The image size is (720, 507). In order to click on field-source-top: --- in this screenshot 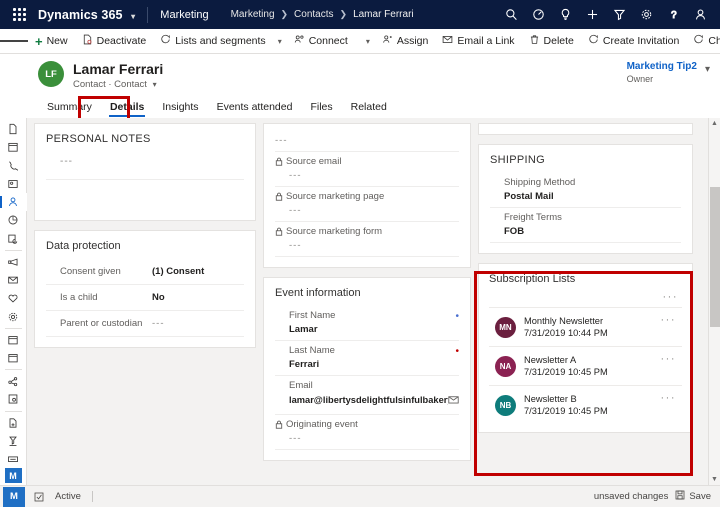, I will do `click(367, 140)`.